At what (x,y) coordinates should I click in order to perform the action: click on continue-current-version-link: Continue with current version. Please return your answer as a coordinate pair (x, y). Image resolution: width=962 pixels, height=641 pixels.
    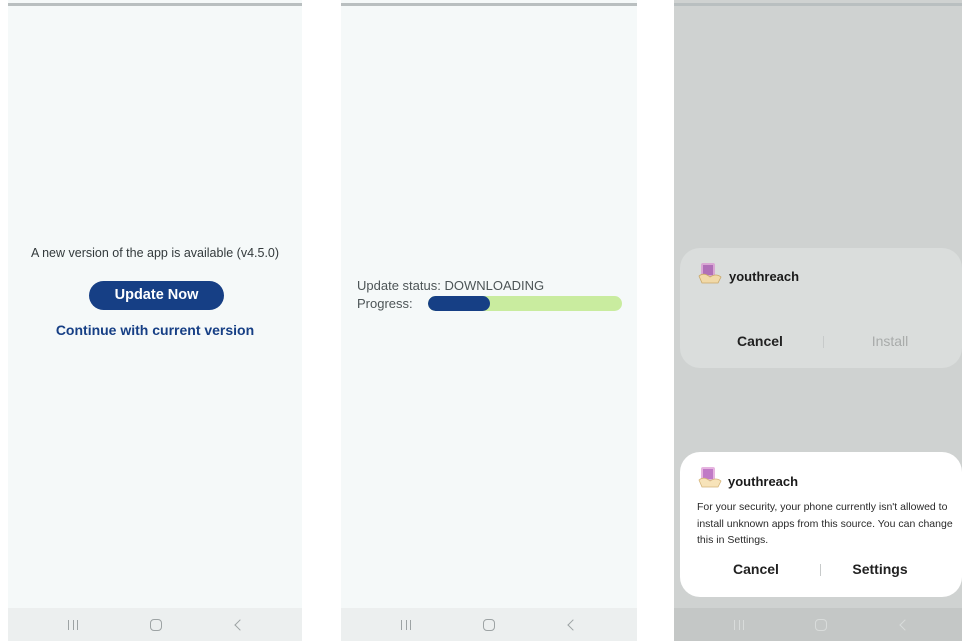
    Looking at the image, I should click on (155, 330).